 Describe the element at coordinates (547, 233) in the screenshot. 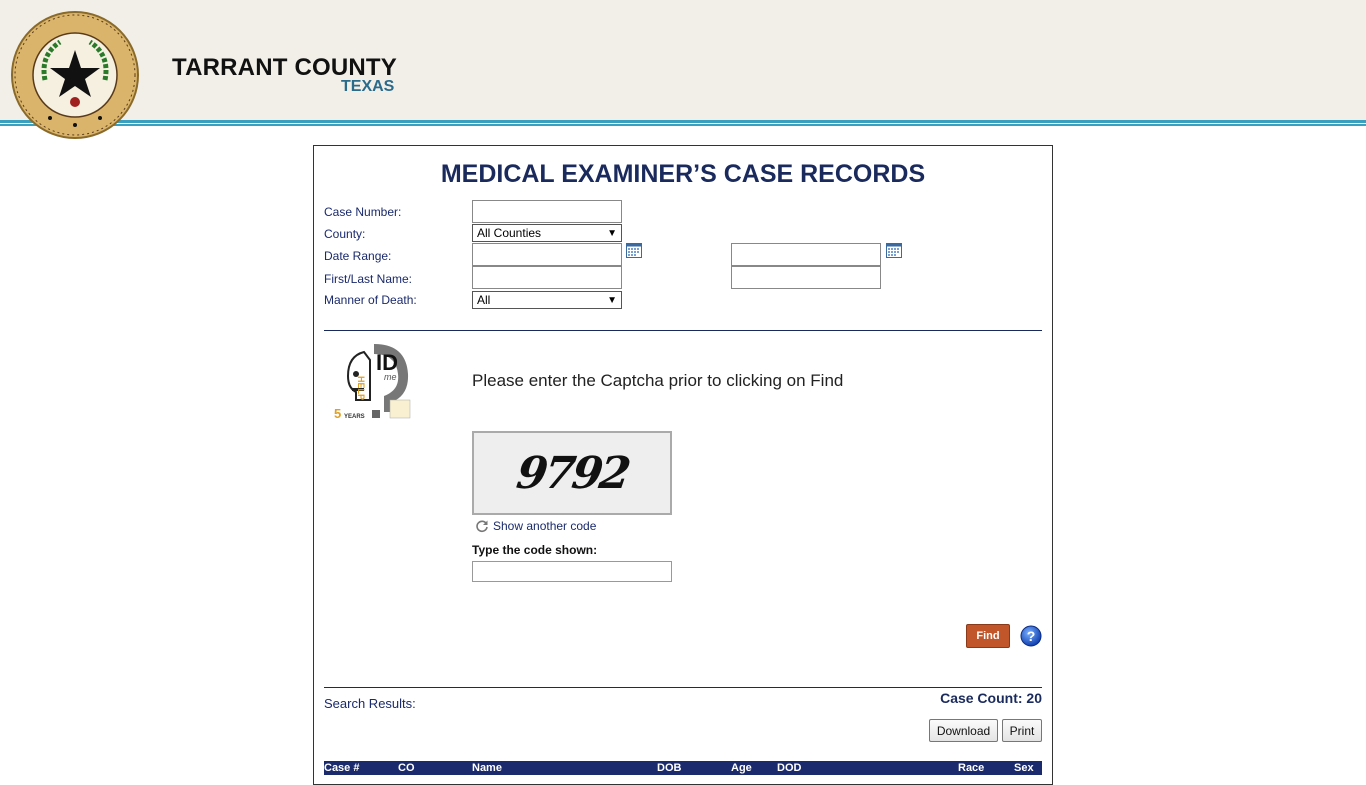

I see `county-select: All Counties ▼` at that location.